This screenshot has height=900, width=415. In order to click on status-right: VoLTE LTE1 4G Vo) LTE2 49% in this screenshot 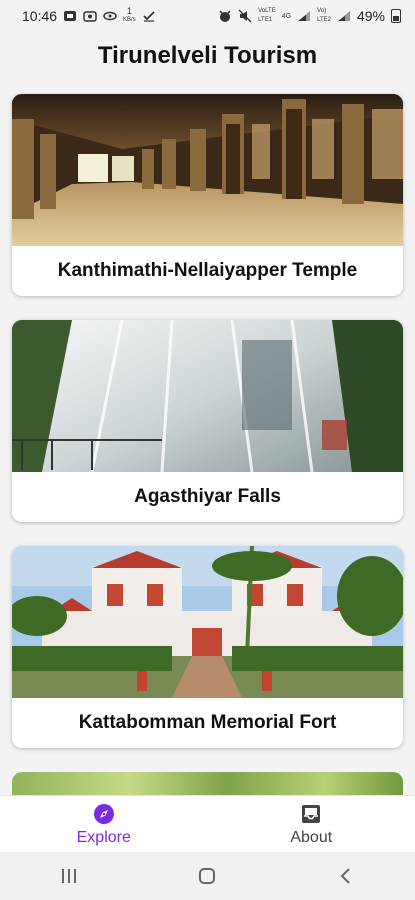, I will do `click(309, 16)`.